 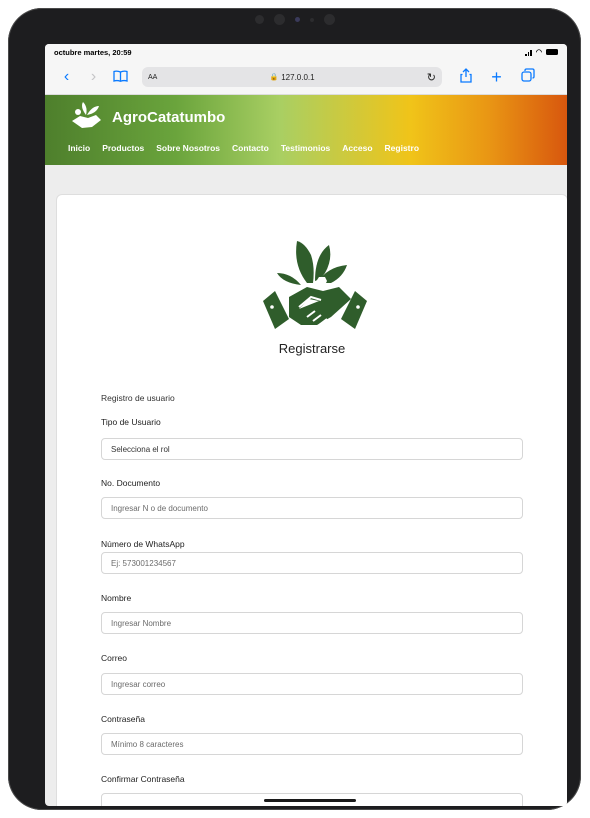 I want to click on page-title: Registrarse, so click(x=312, y=348).